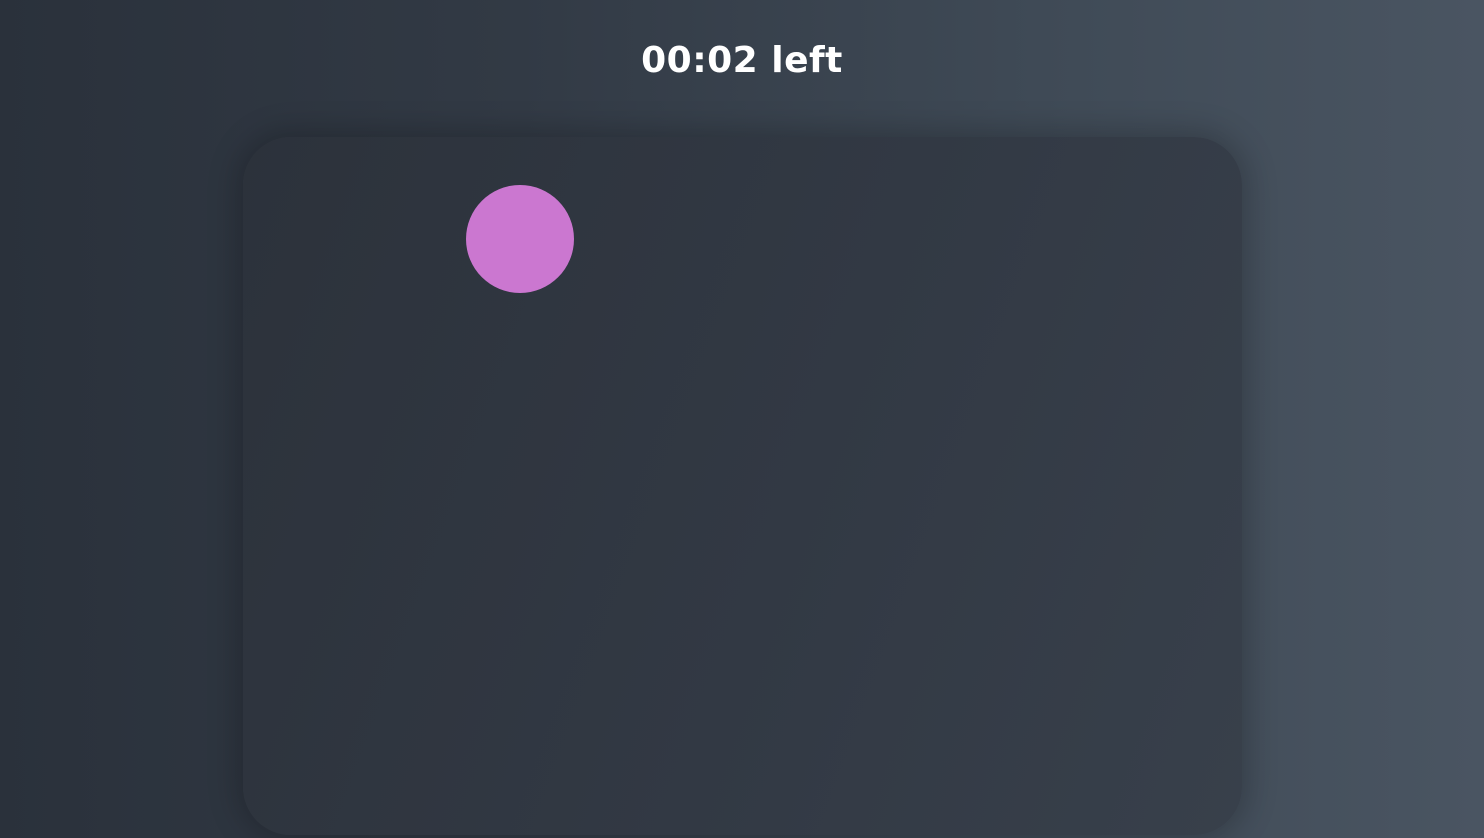  Describe the element at coordinates (520, 239) in the screenshot. I see `circle-target` at that location.